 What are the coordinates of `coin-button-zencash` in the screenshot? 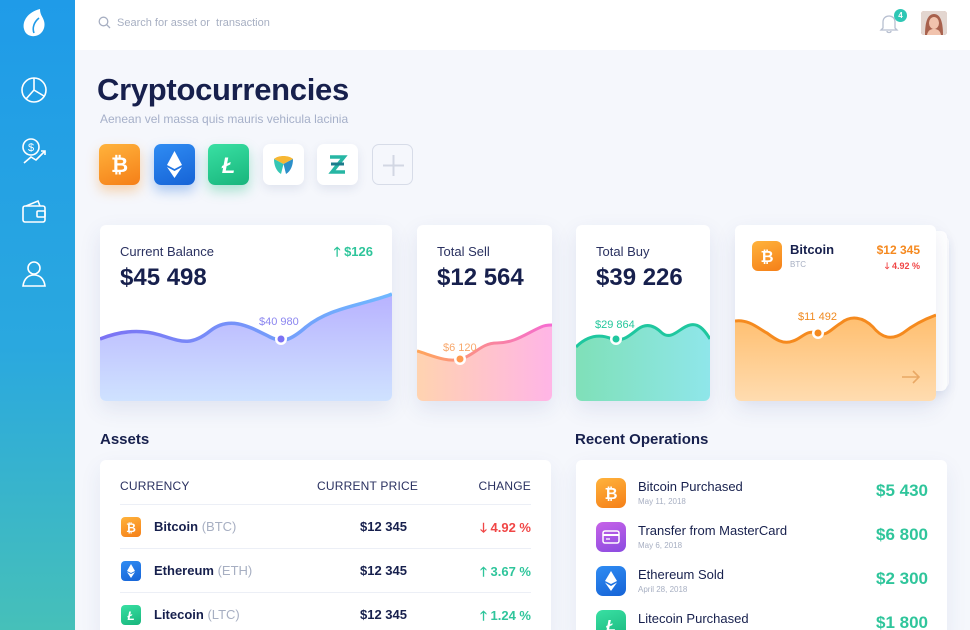 It's located at (337, 164).